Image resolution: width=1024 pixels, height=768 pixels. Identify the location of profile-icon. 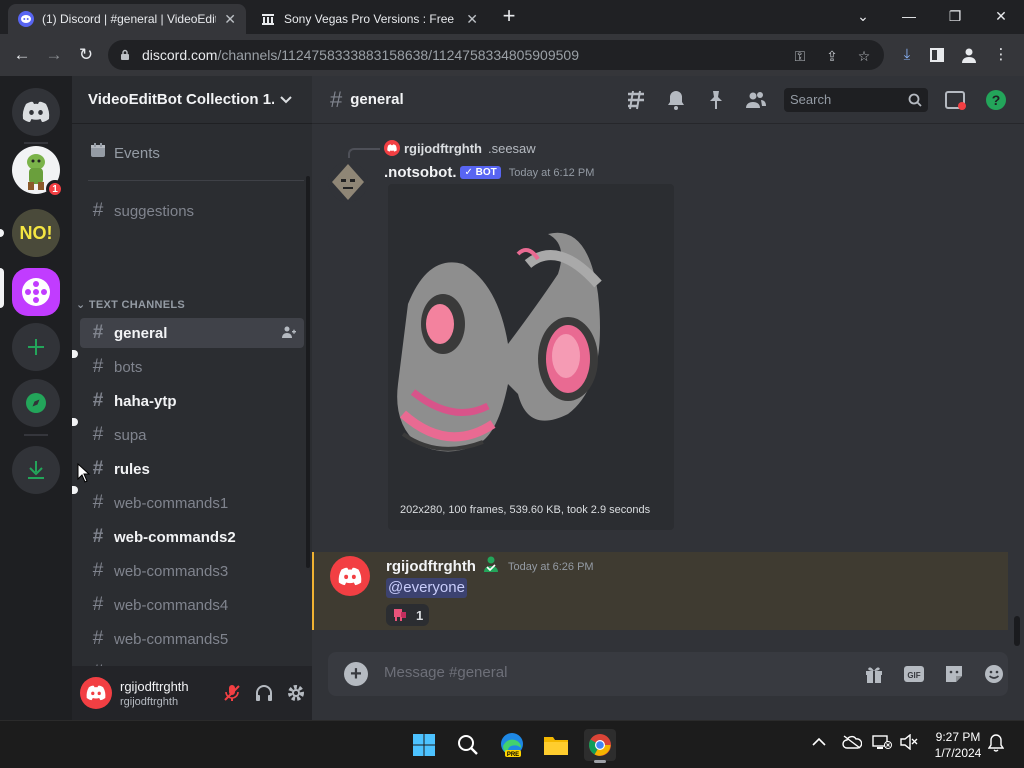
(969, 55).